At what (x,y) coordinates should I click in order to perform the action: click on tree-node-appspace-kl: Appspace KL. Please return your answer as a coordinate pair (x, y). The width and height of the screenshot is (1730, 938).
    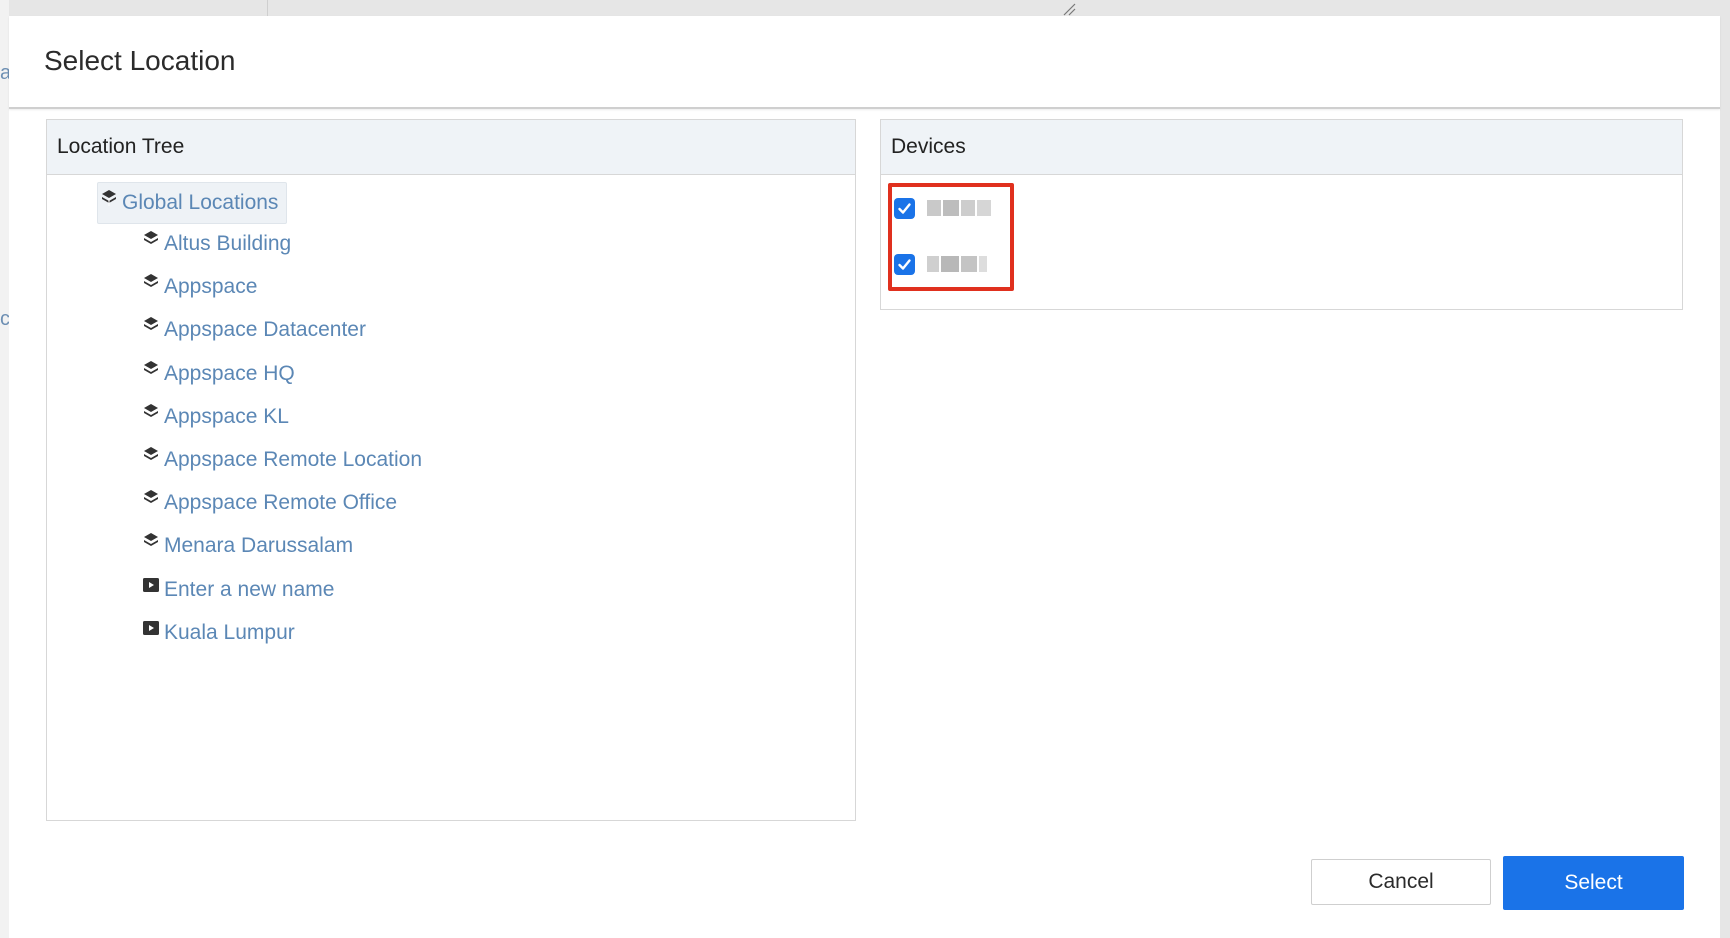
    Looking at the image, I should click on (215, 417).